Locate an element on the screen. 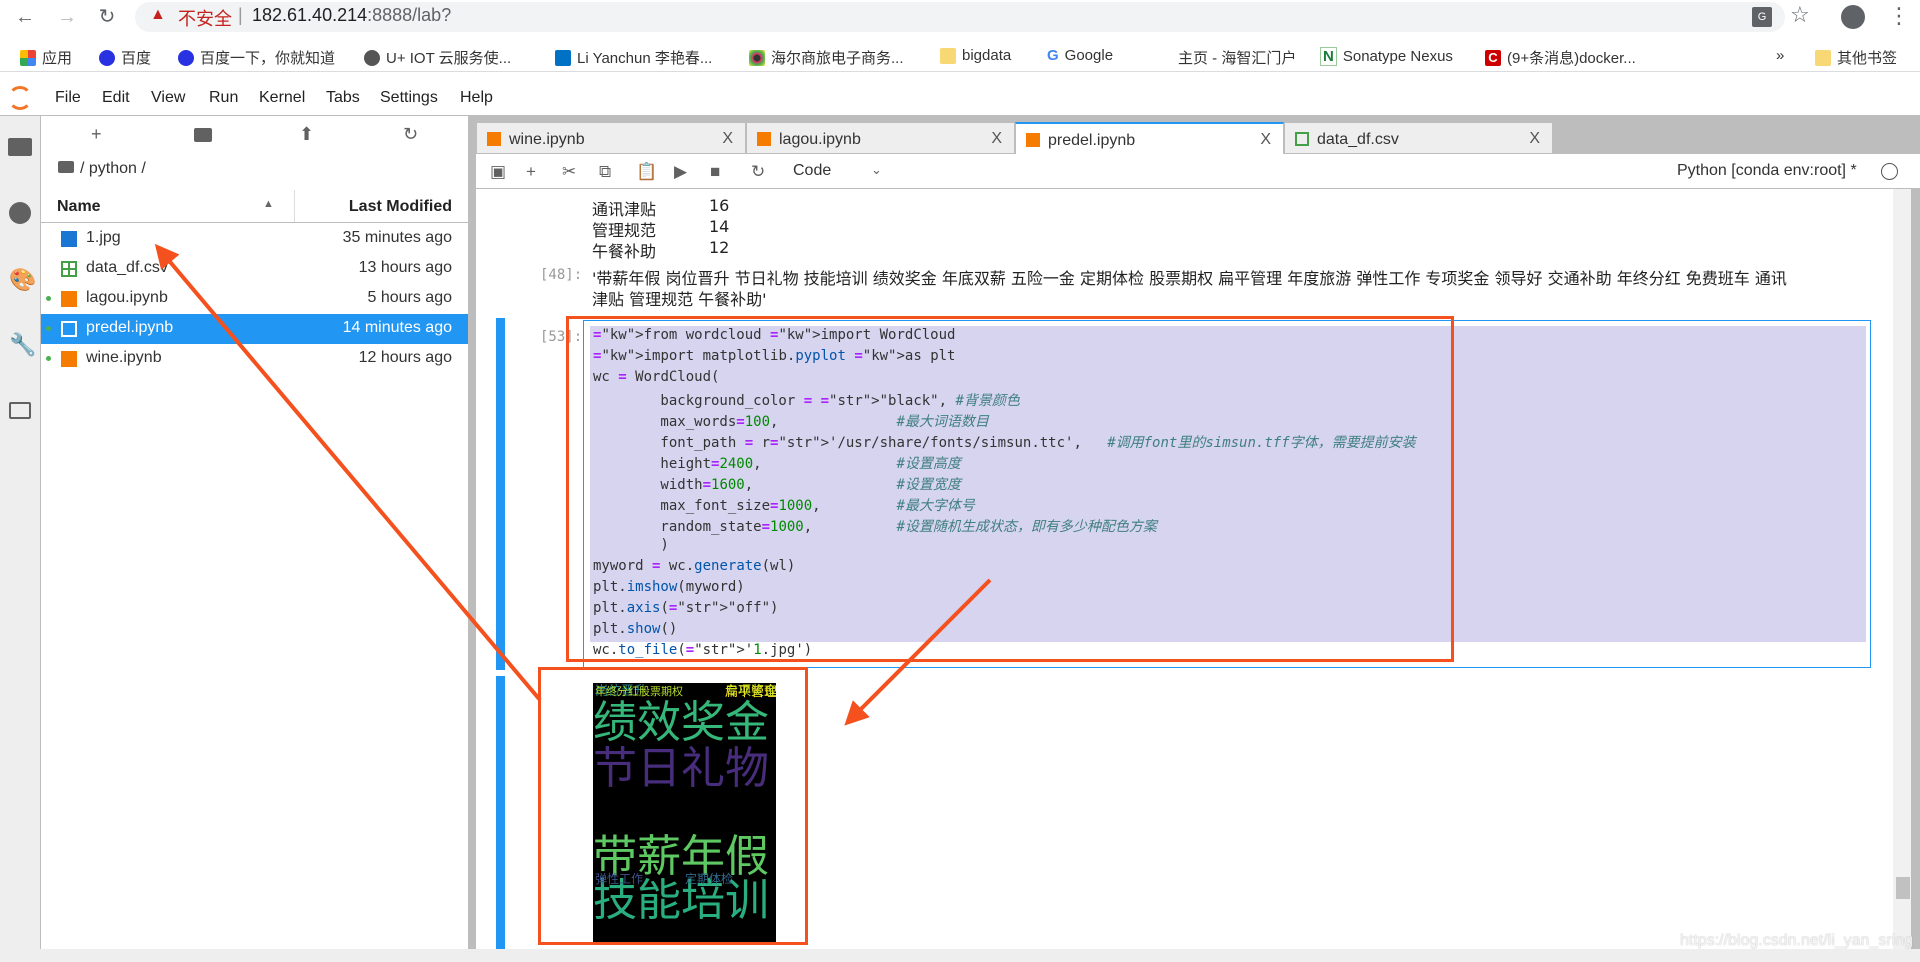 The height and width of the screenshot is (962, 1920). file-modified: 12 hours ago is located at coordinates (405, 357).